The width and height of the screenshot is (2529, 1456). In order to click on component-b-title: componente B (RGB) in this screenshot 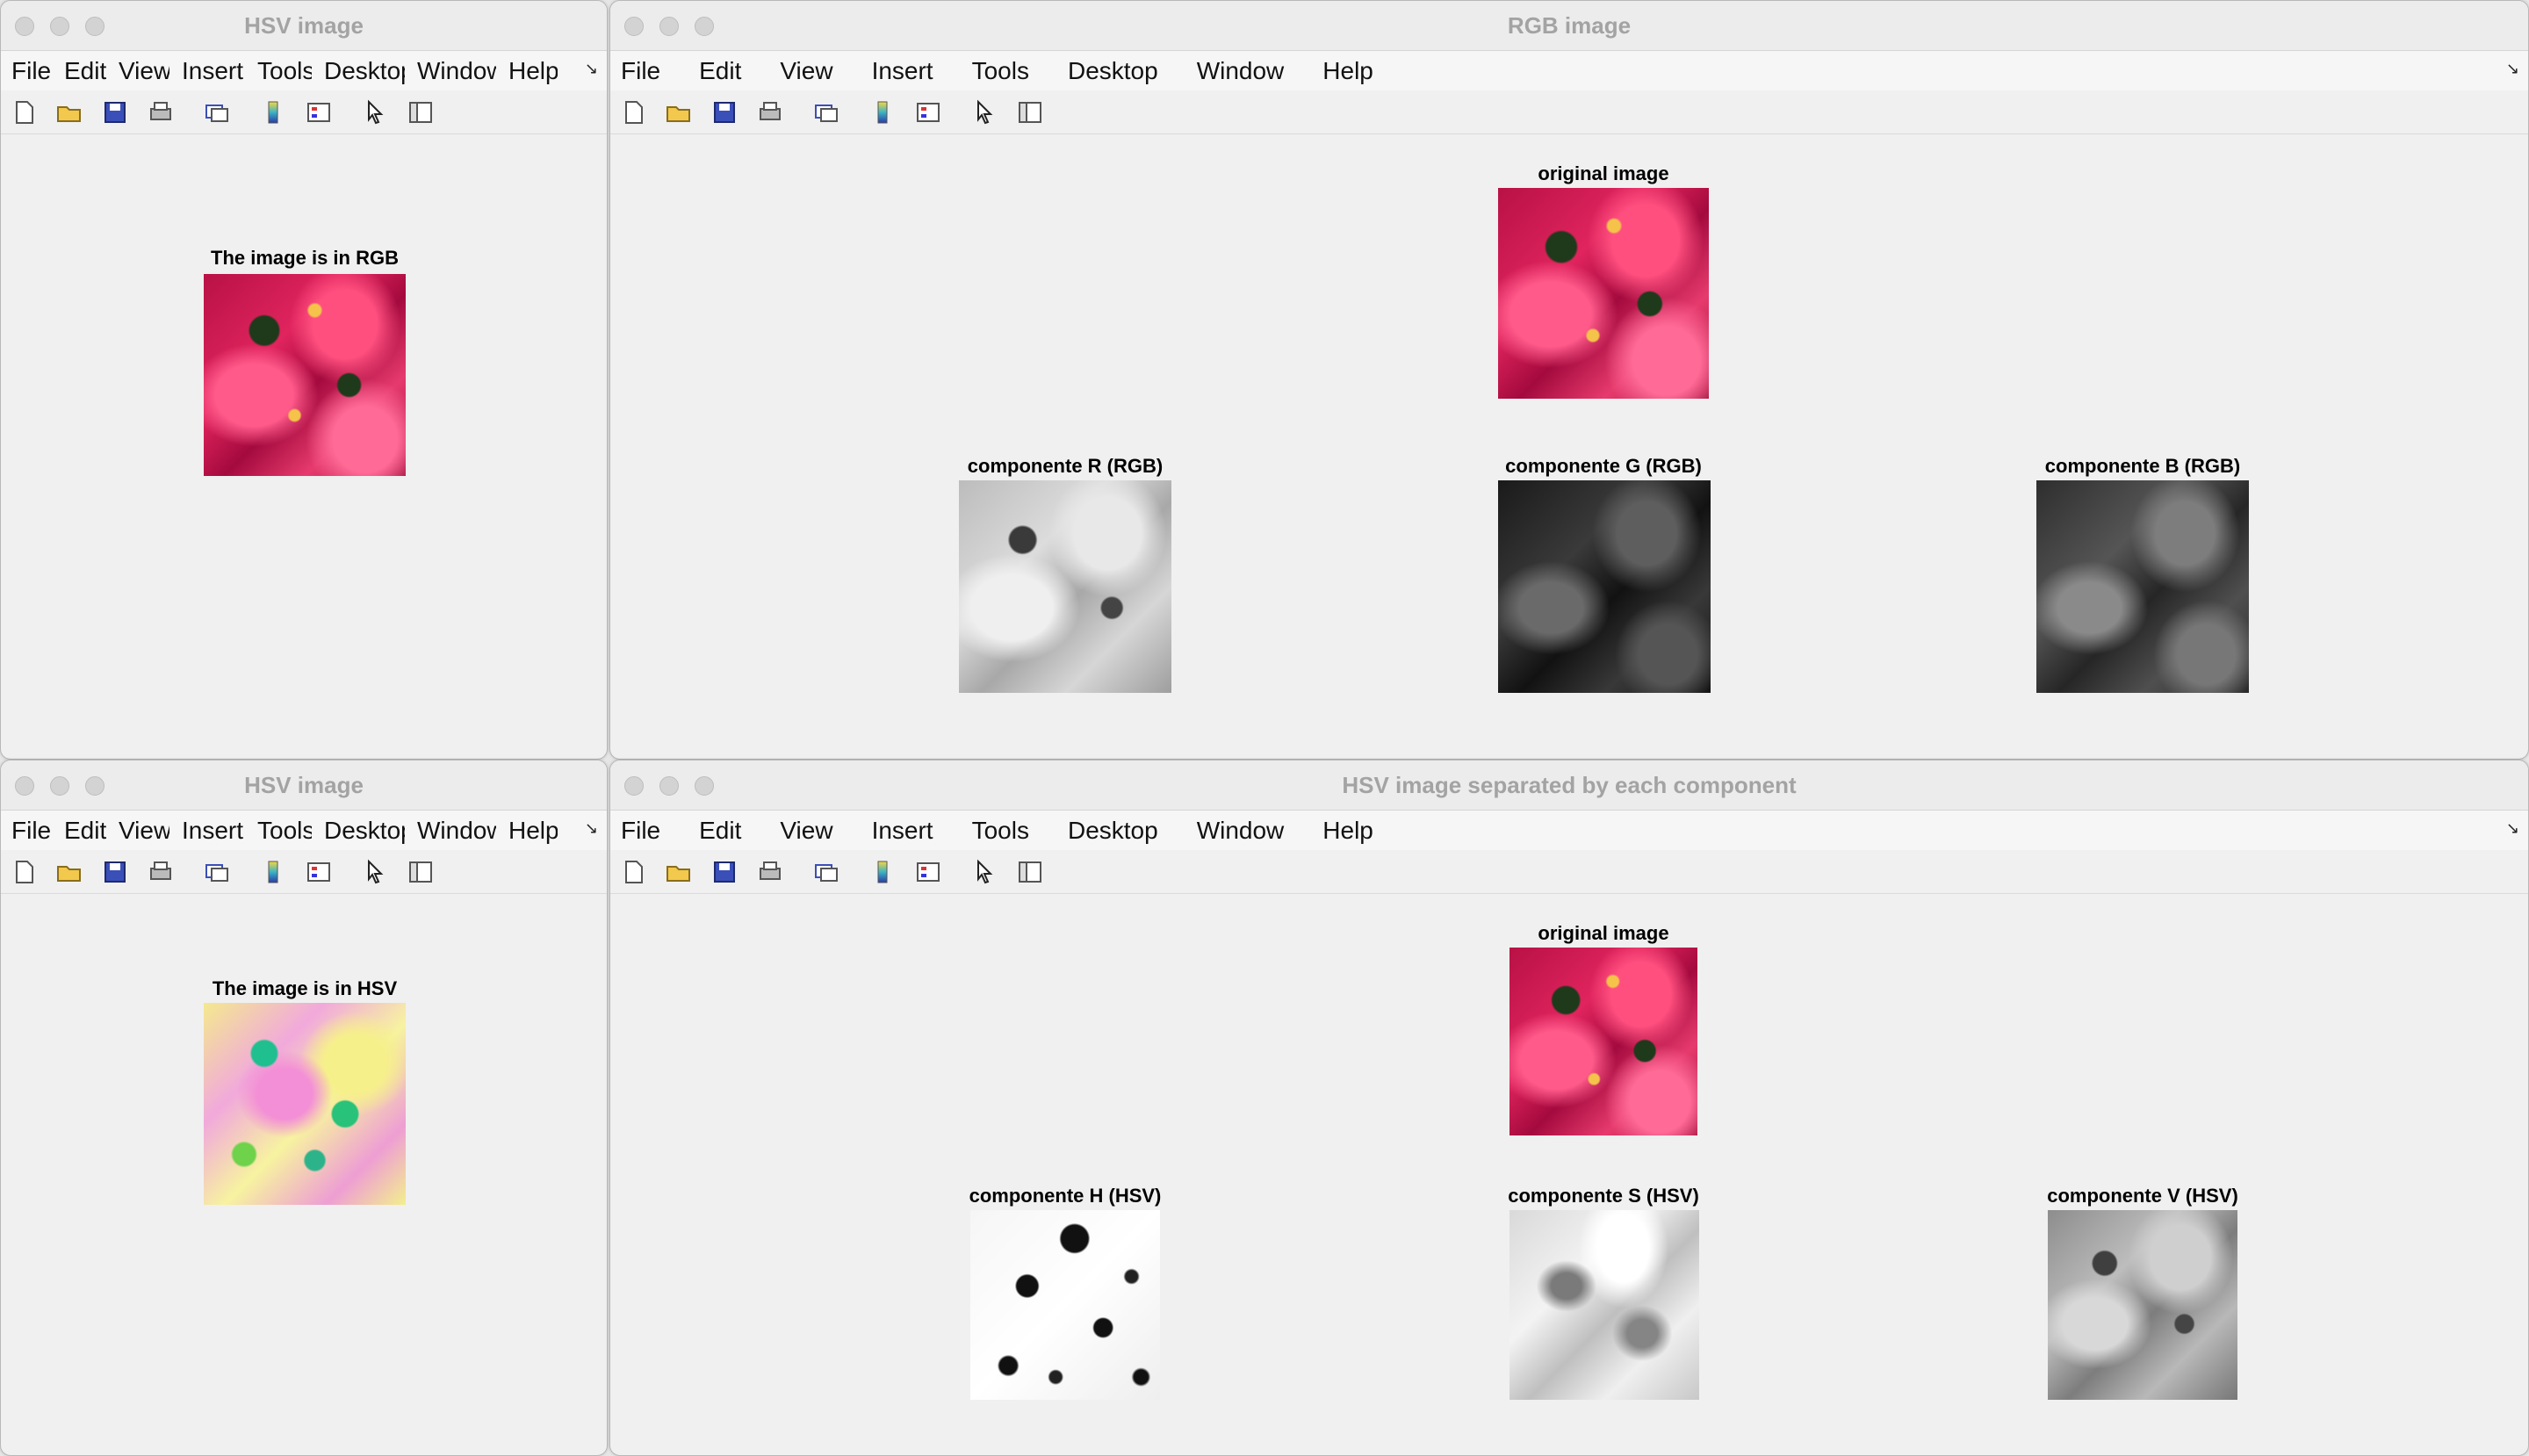, I will do `click(2143, 466)`.